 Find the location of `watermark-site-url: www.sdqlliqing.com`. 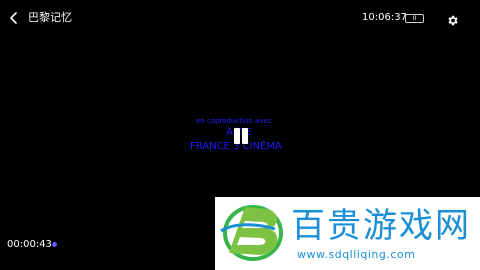

watermark-site-url: www.sdqlliqing.com is located at coordinates (356, 254).